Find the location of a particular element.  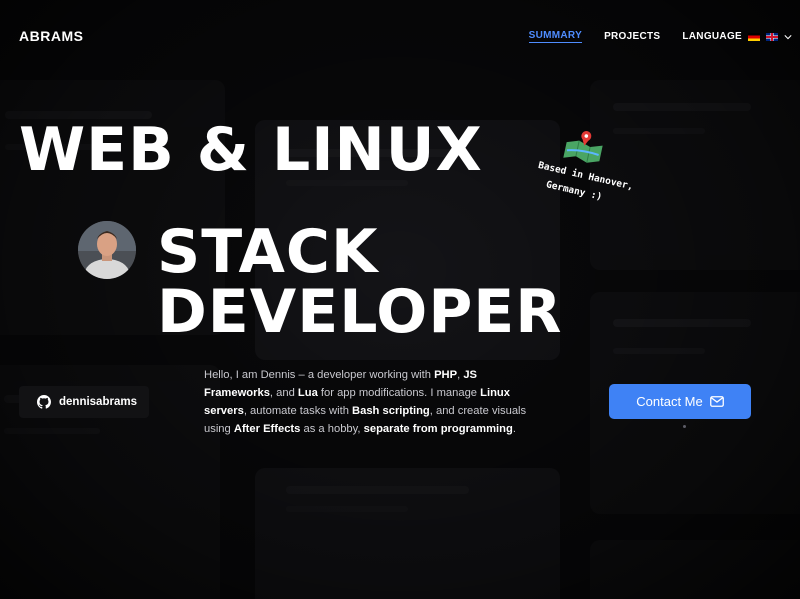

intro-text: , and is located at coordinates (283, 393).